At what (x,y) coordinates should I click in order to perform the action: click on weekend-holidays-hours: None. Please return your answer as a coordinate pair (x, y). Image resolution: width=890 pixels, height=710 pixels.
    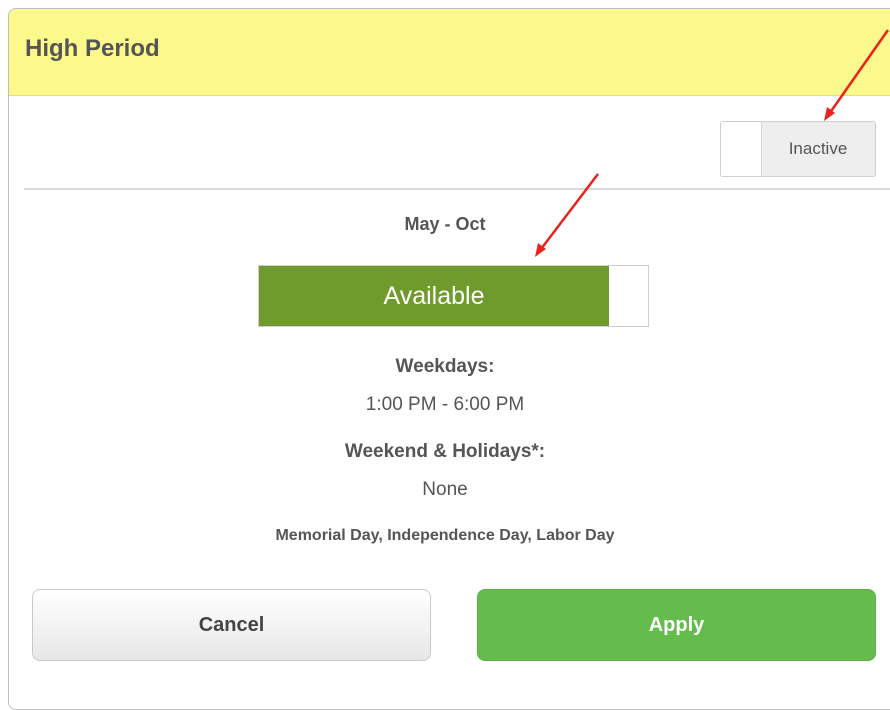
    Looking at the image, I should click on (445, 489).